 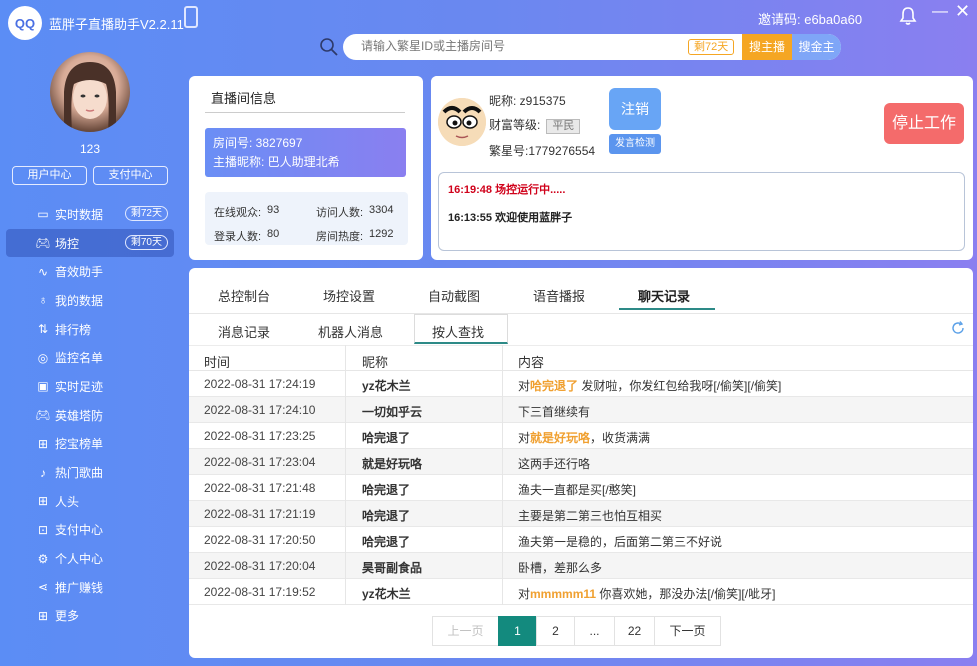 What do you see at coordinates (90, 415) in the screenshot?
I see `sidebar-item-hero-tower: 🎮︎ 英雄塔防` at bounding box center [90, 415].